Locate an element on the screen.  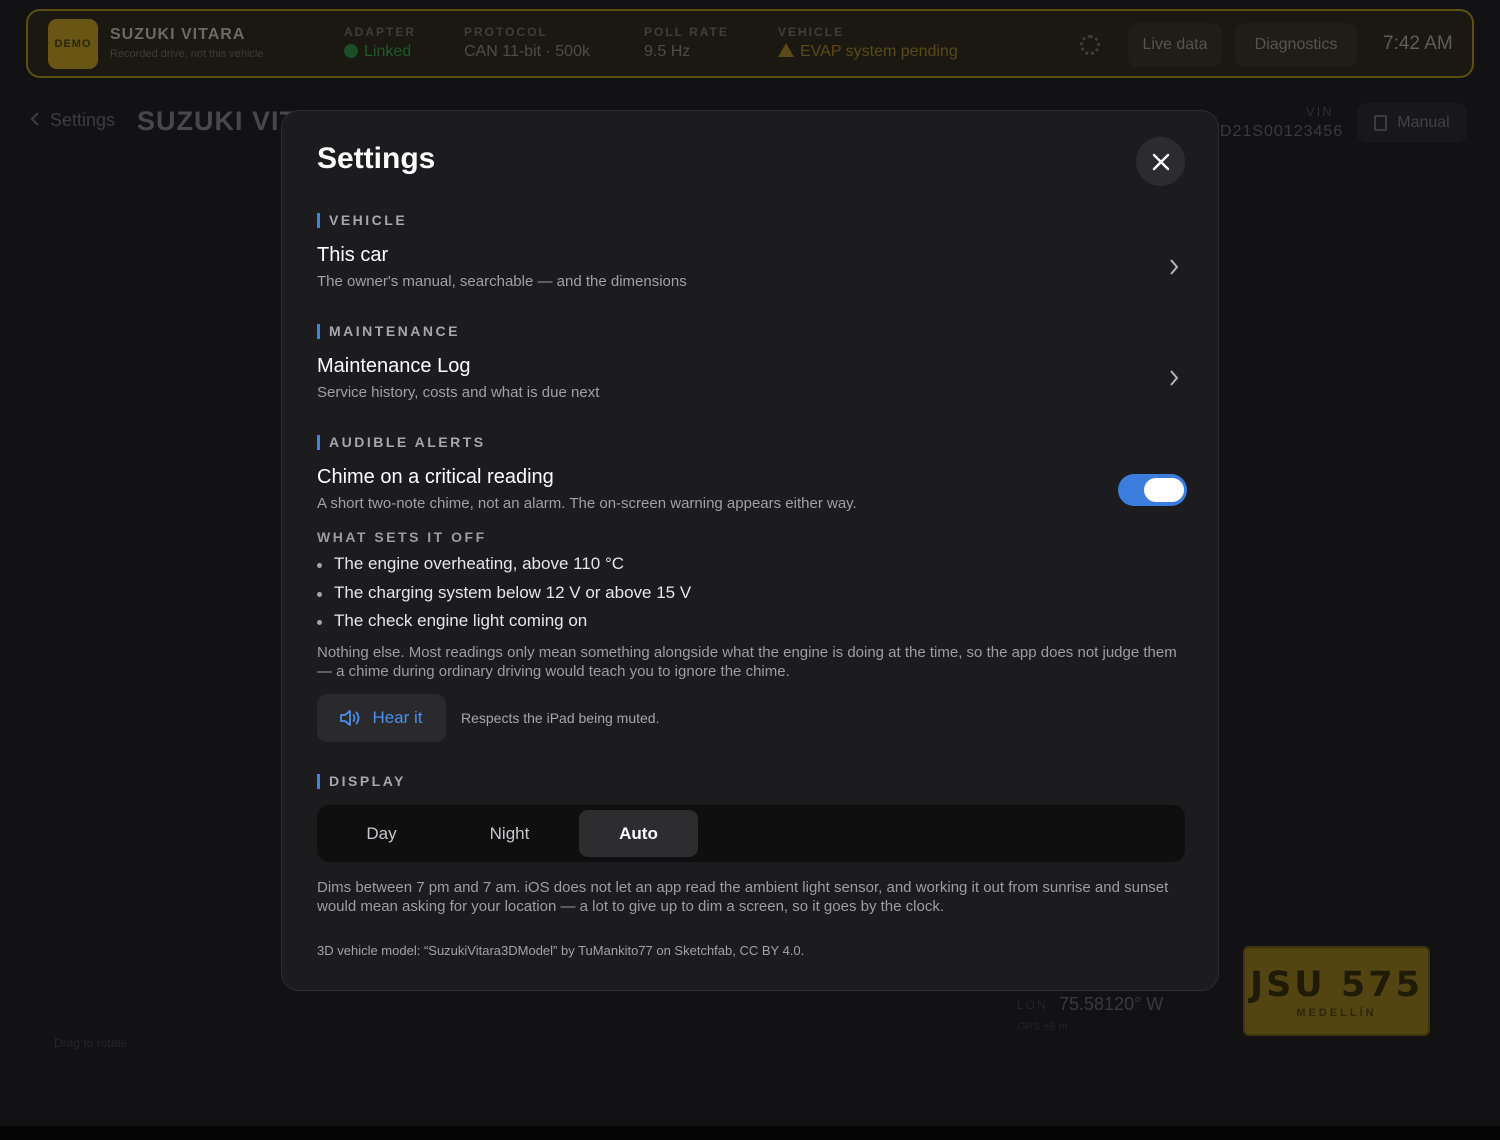
protocol-status: PROTOCOL CAN 11-bit · 500k is located at coordinates (527, 43).